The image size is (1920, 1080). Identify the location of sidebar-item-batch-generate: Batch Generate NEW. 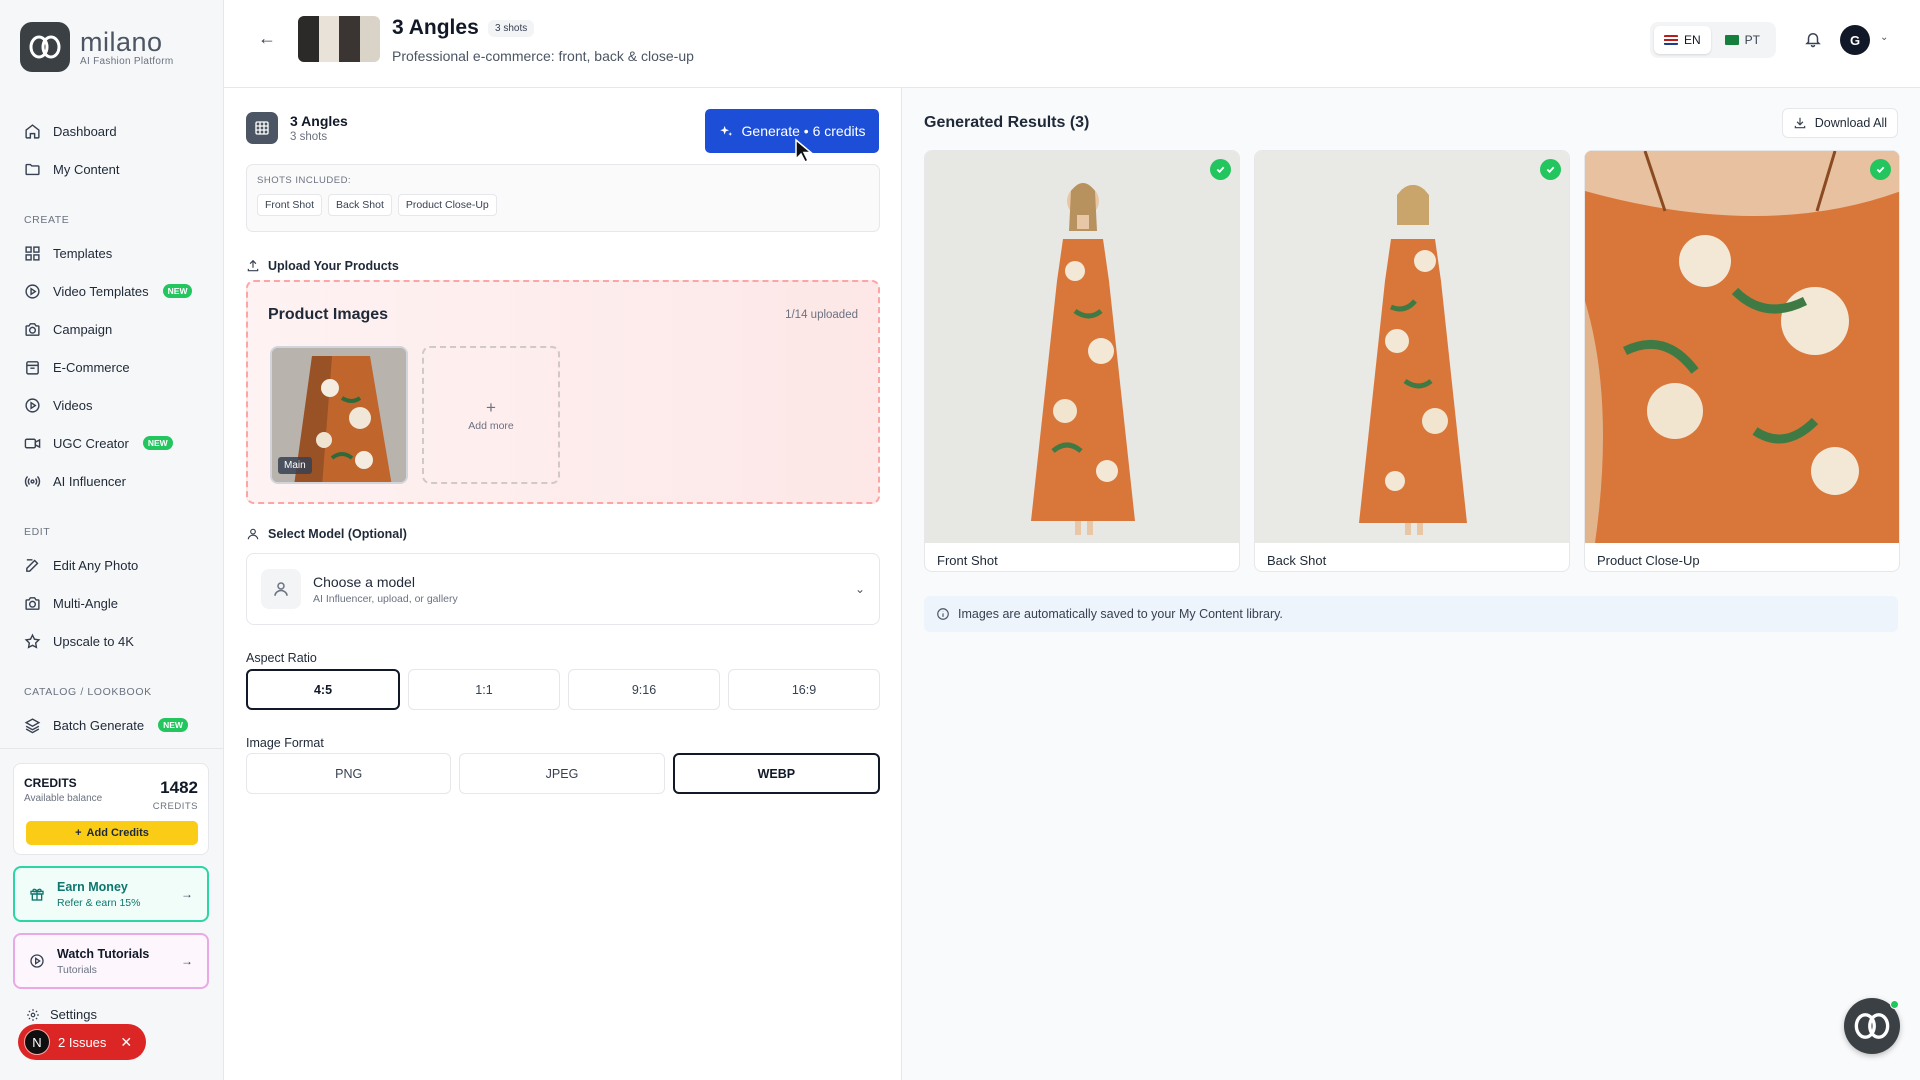
(112, 725).